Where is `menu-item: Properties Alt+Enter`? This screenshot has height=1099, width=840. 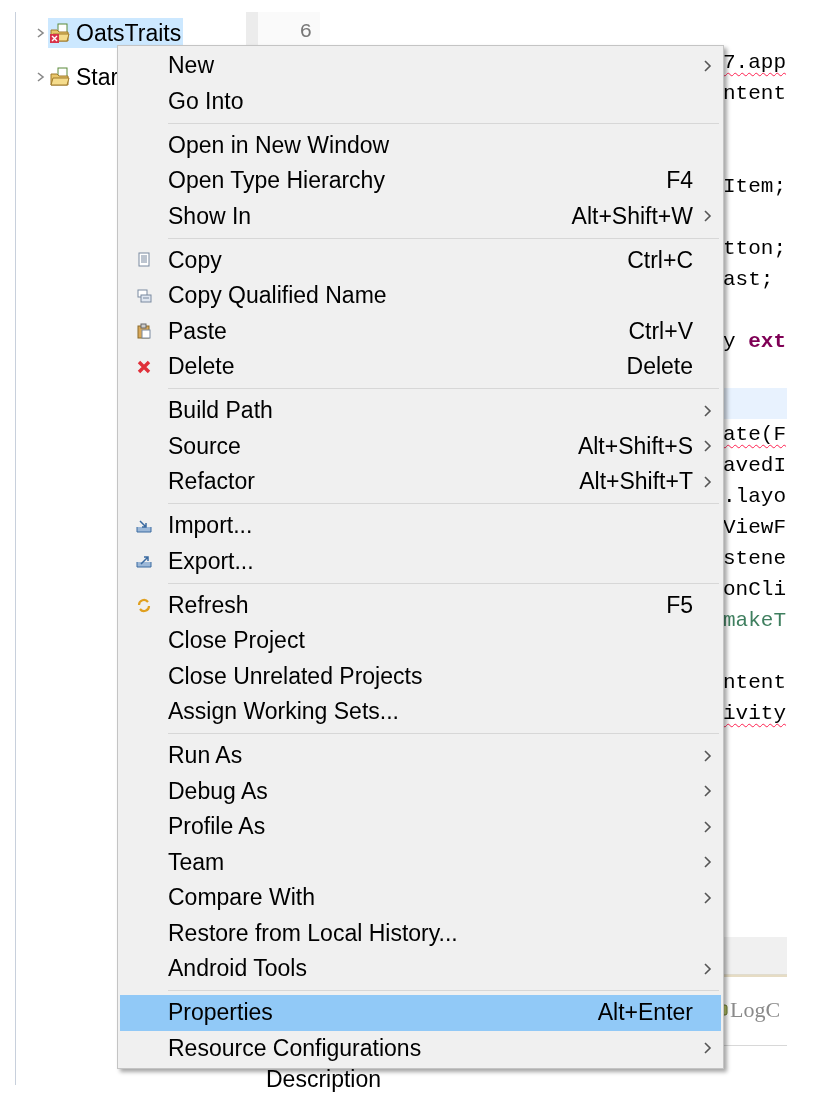
menu-item: Properties Alt+Enter is located at coordinates (420, 1013).